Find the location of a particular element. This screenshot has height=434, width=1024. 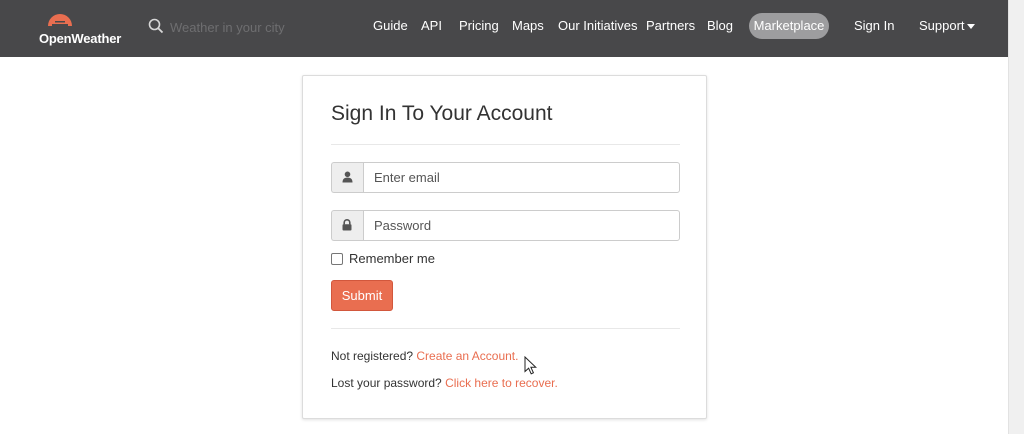

email-addon is located at coordinates (347, 177).